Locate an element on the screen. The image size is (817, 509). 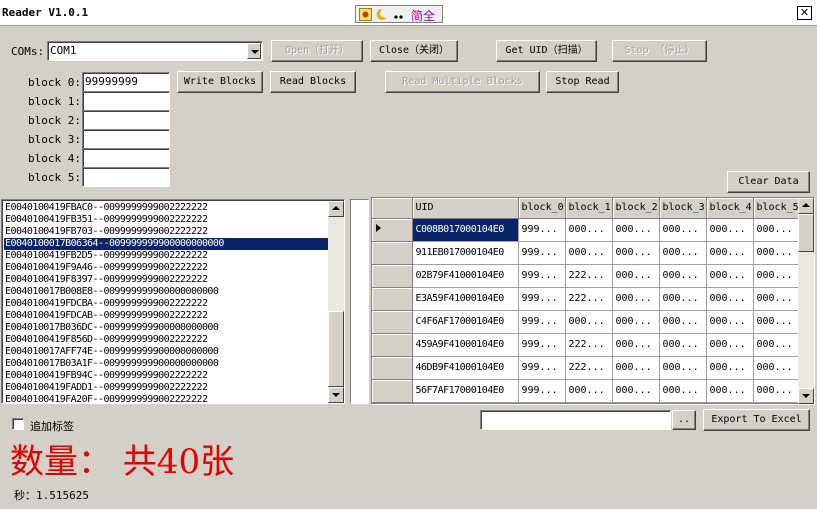
column-header: block_0 is located at coordinates (542, 208).